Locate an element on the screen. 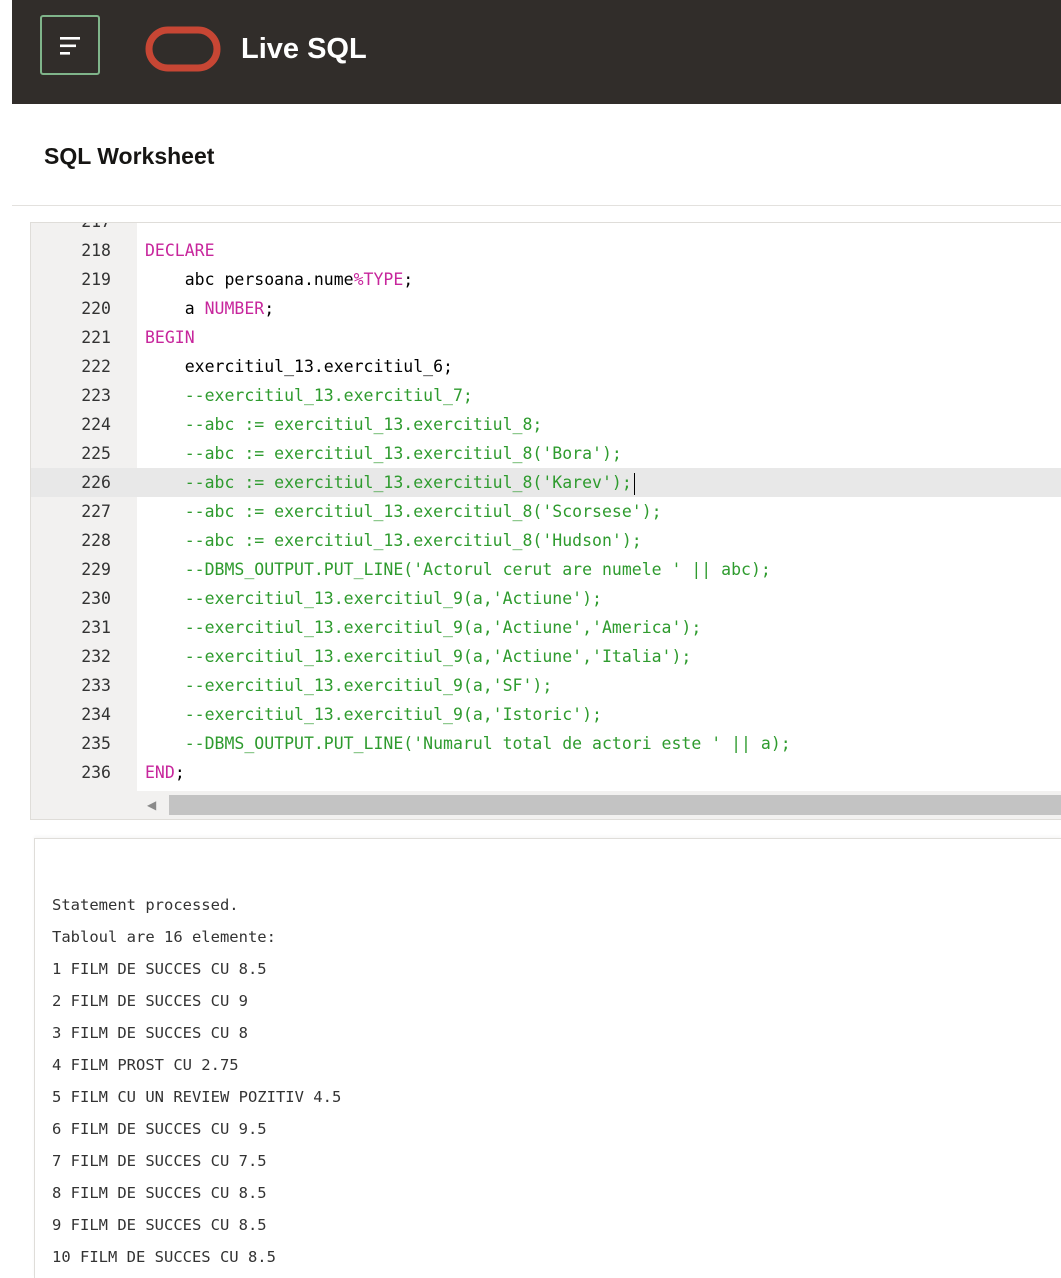 The image size is (1061, 1278). sql-code: exercitiul_13.exercitiul_6; is located at coordinates (299, 366).